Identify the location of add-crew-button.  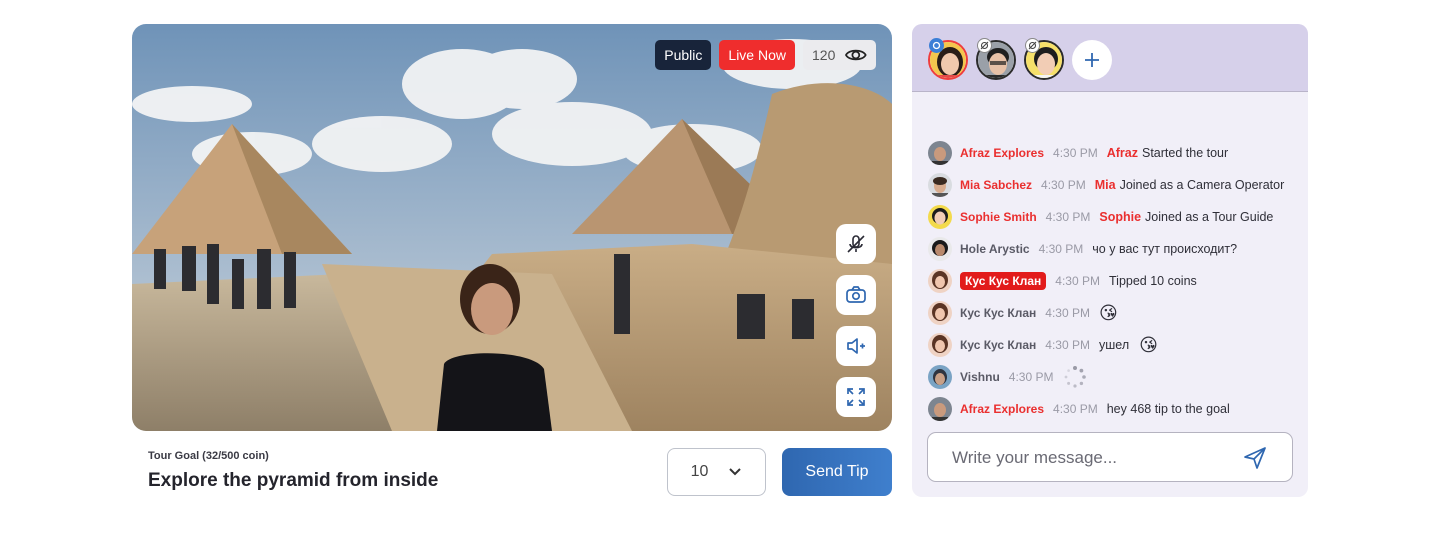
(1092, 60).